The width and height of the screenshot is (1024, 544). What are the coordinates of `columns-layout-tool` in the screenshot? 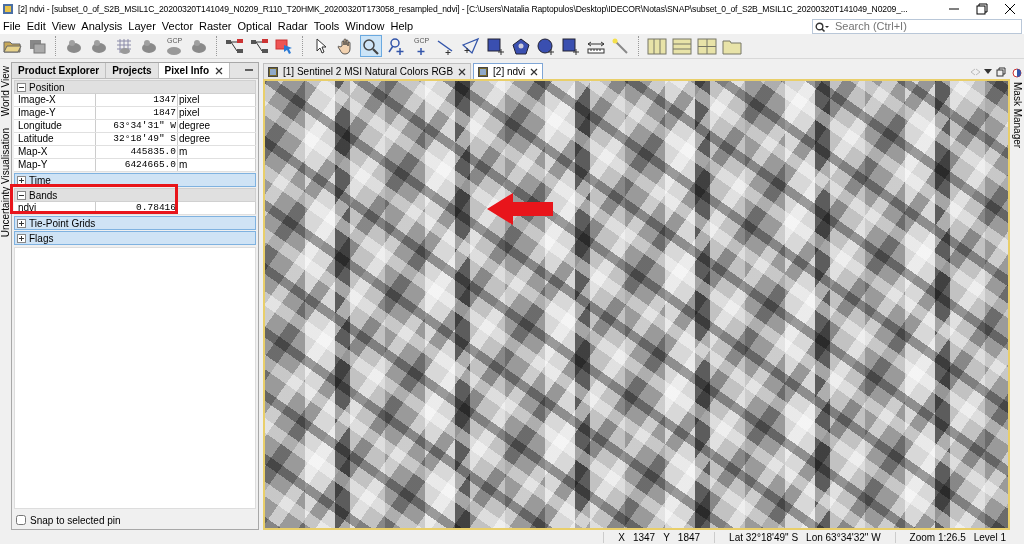 It's located at (657, 46).